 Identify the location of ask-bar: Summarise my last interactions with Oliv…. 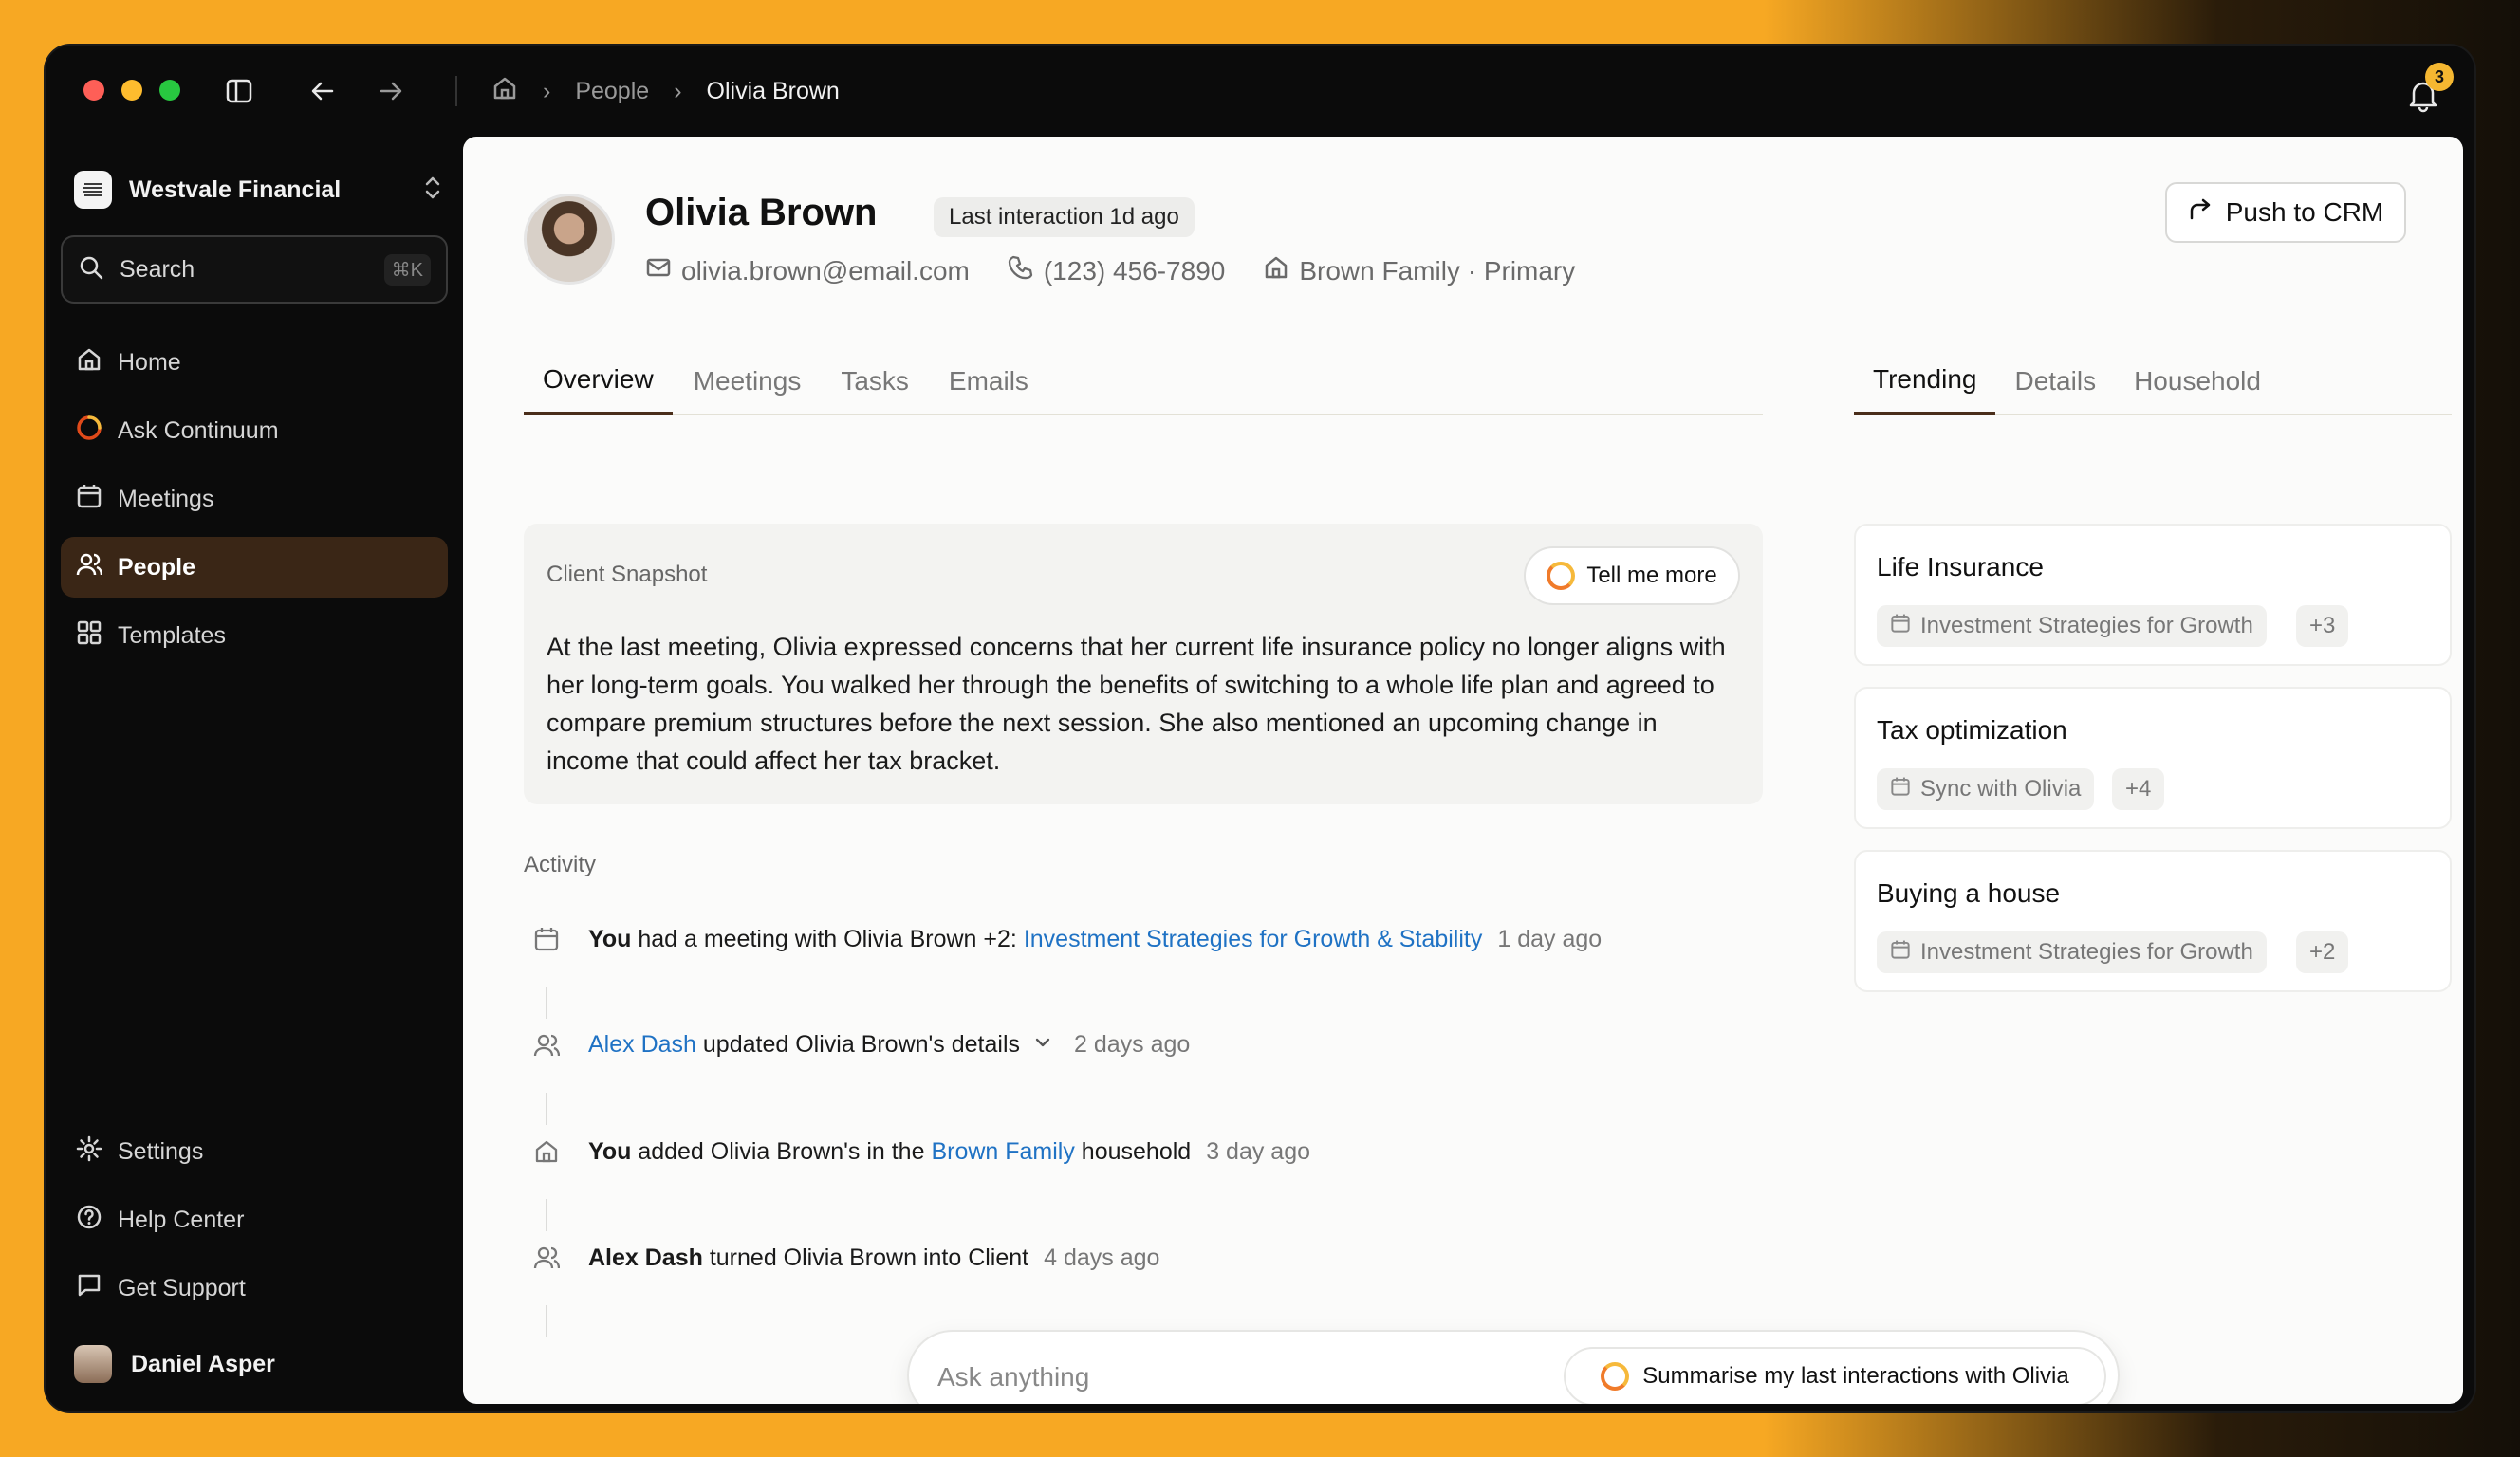
(1514, 1367).